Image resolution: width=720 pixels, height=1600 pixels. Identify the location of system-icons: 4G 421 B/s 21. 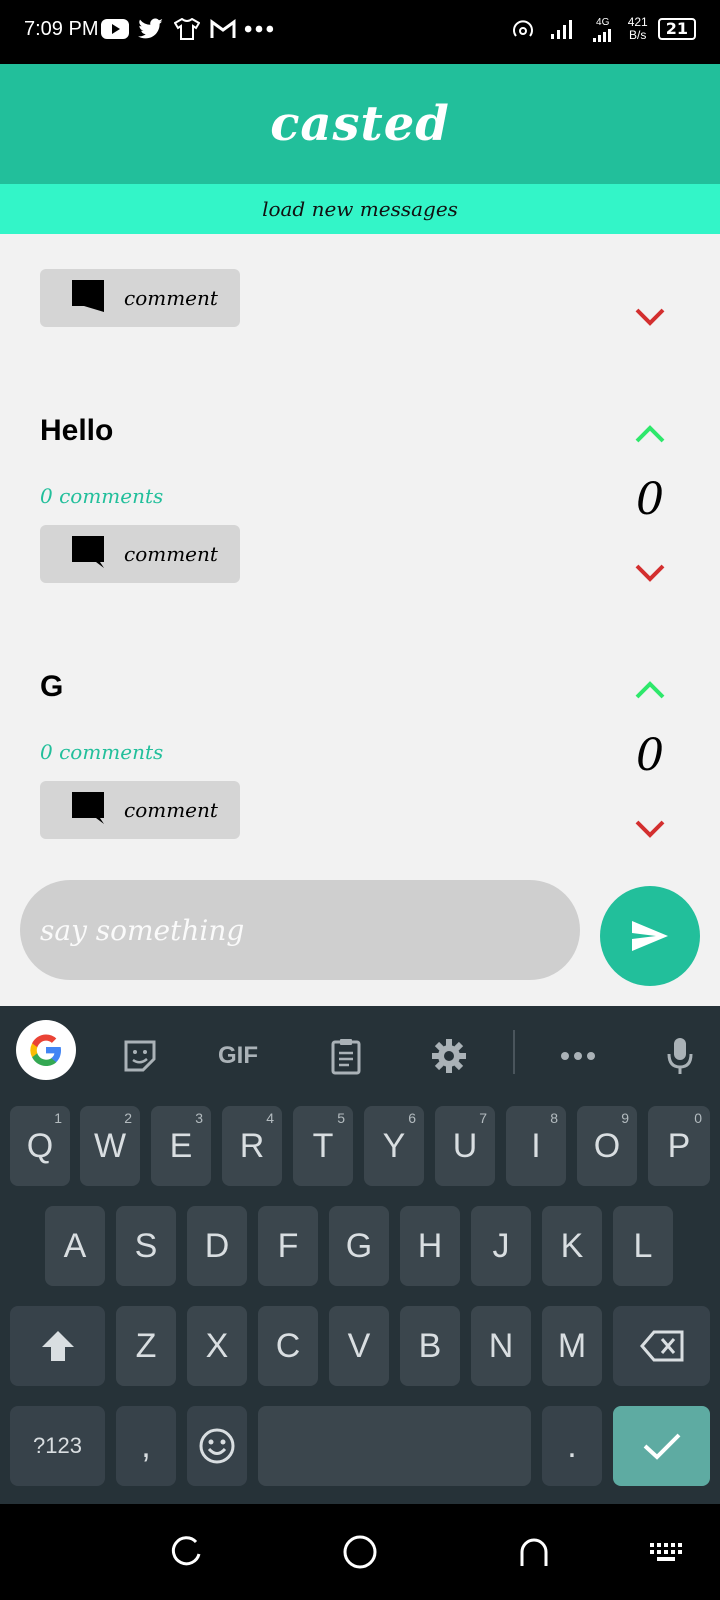
(602, 29).